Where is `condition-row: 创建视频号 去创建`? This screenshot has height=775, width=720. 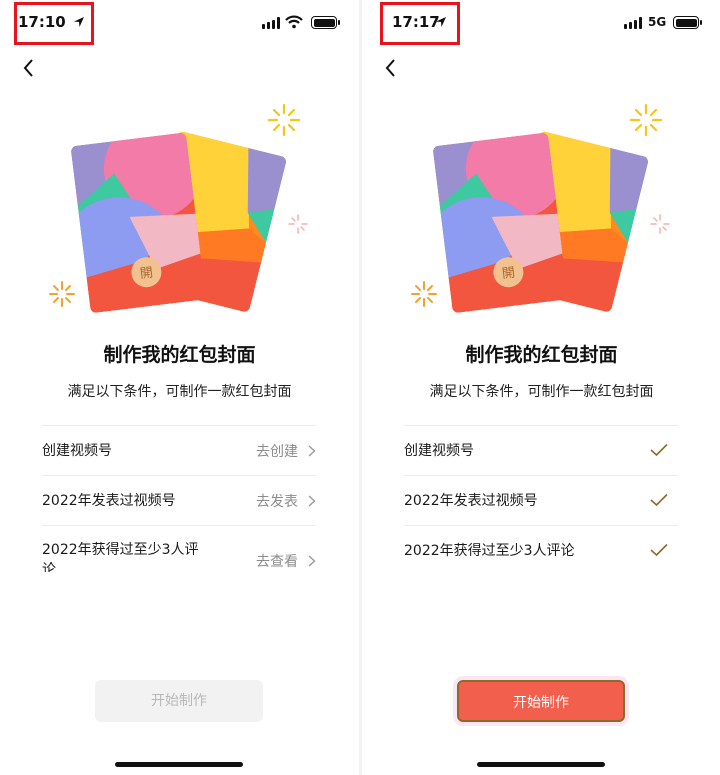
condition-row: 创建视频号 去创建 is located at coordinates (179, 450).